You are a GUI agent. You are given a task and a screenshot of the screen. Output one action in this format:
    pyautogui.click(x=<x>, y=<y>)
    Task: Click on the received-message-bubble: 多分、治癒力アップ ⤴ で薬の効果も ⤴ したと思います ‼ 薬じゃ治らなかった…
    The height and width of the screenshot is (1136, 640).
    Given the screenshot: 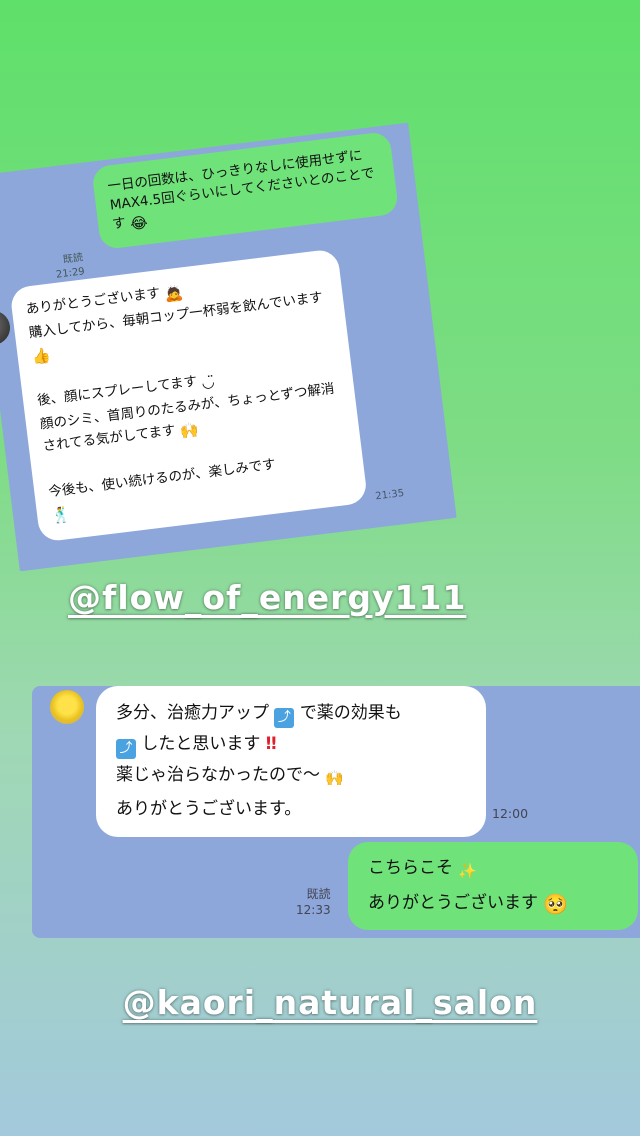 What is the action you would take?
    pyautogui.click(x=291, y=761)
    